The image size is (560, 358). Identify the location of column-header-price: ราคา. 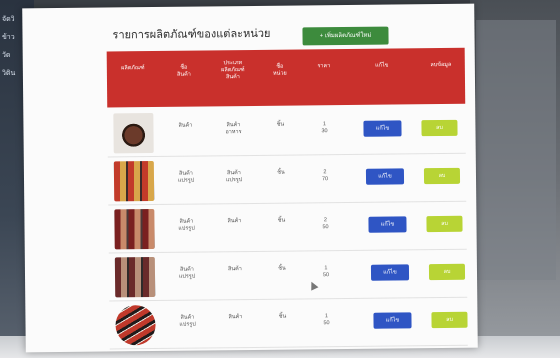
(324, 66).